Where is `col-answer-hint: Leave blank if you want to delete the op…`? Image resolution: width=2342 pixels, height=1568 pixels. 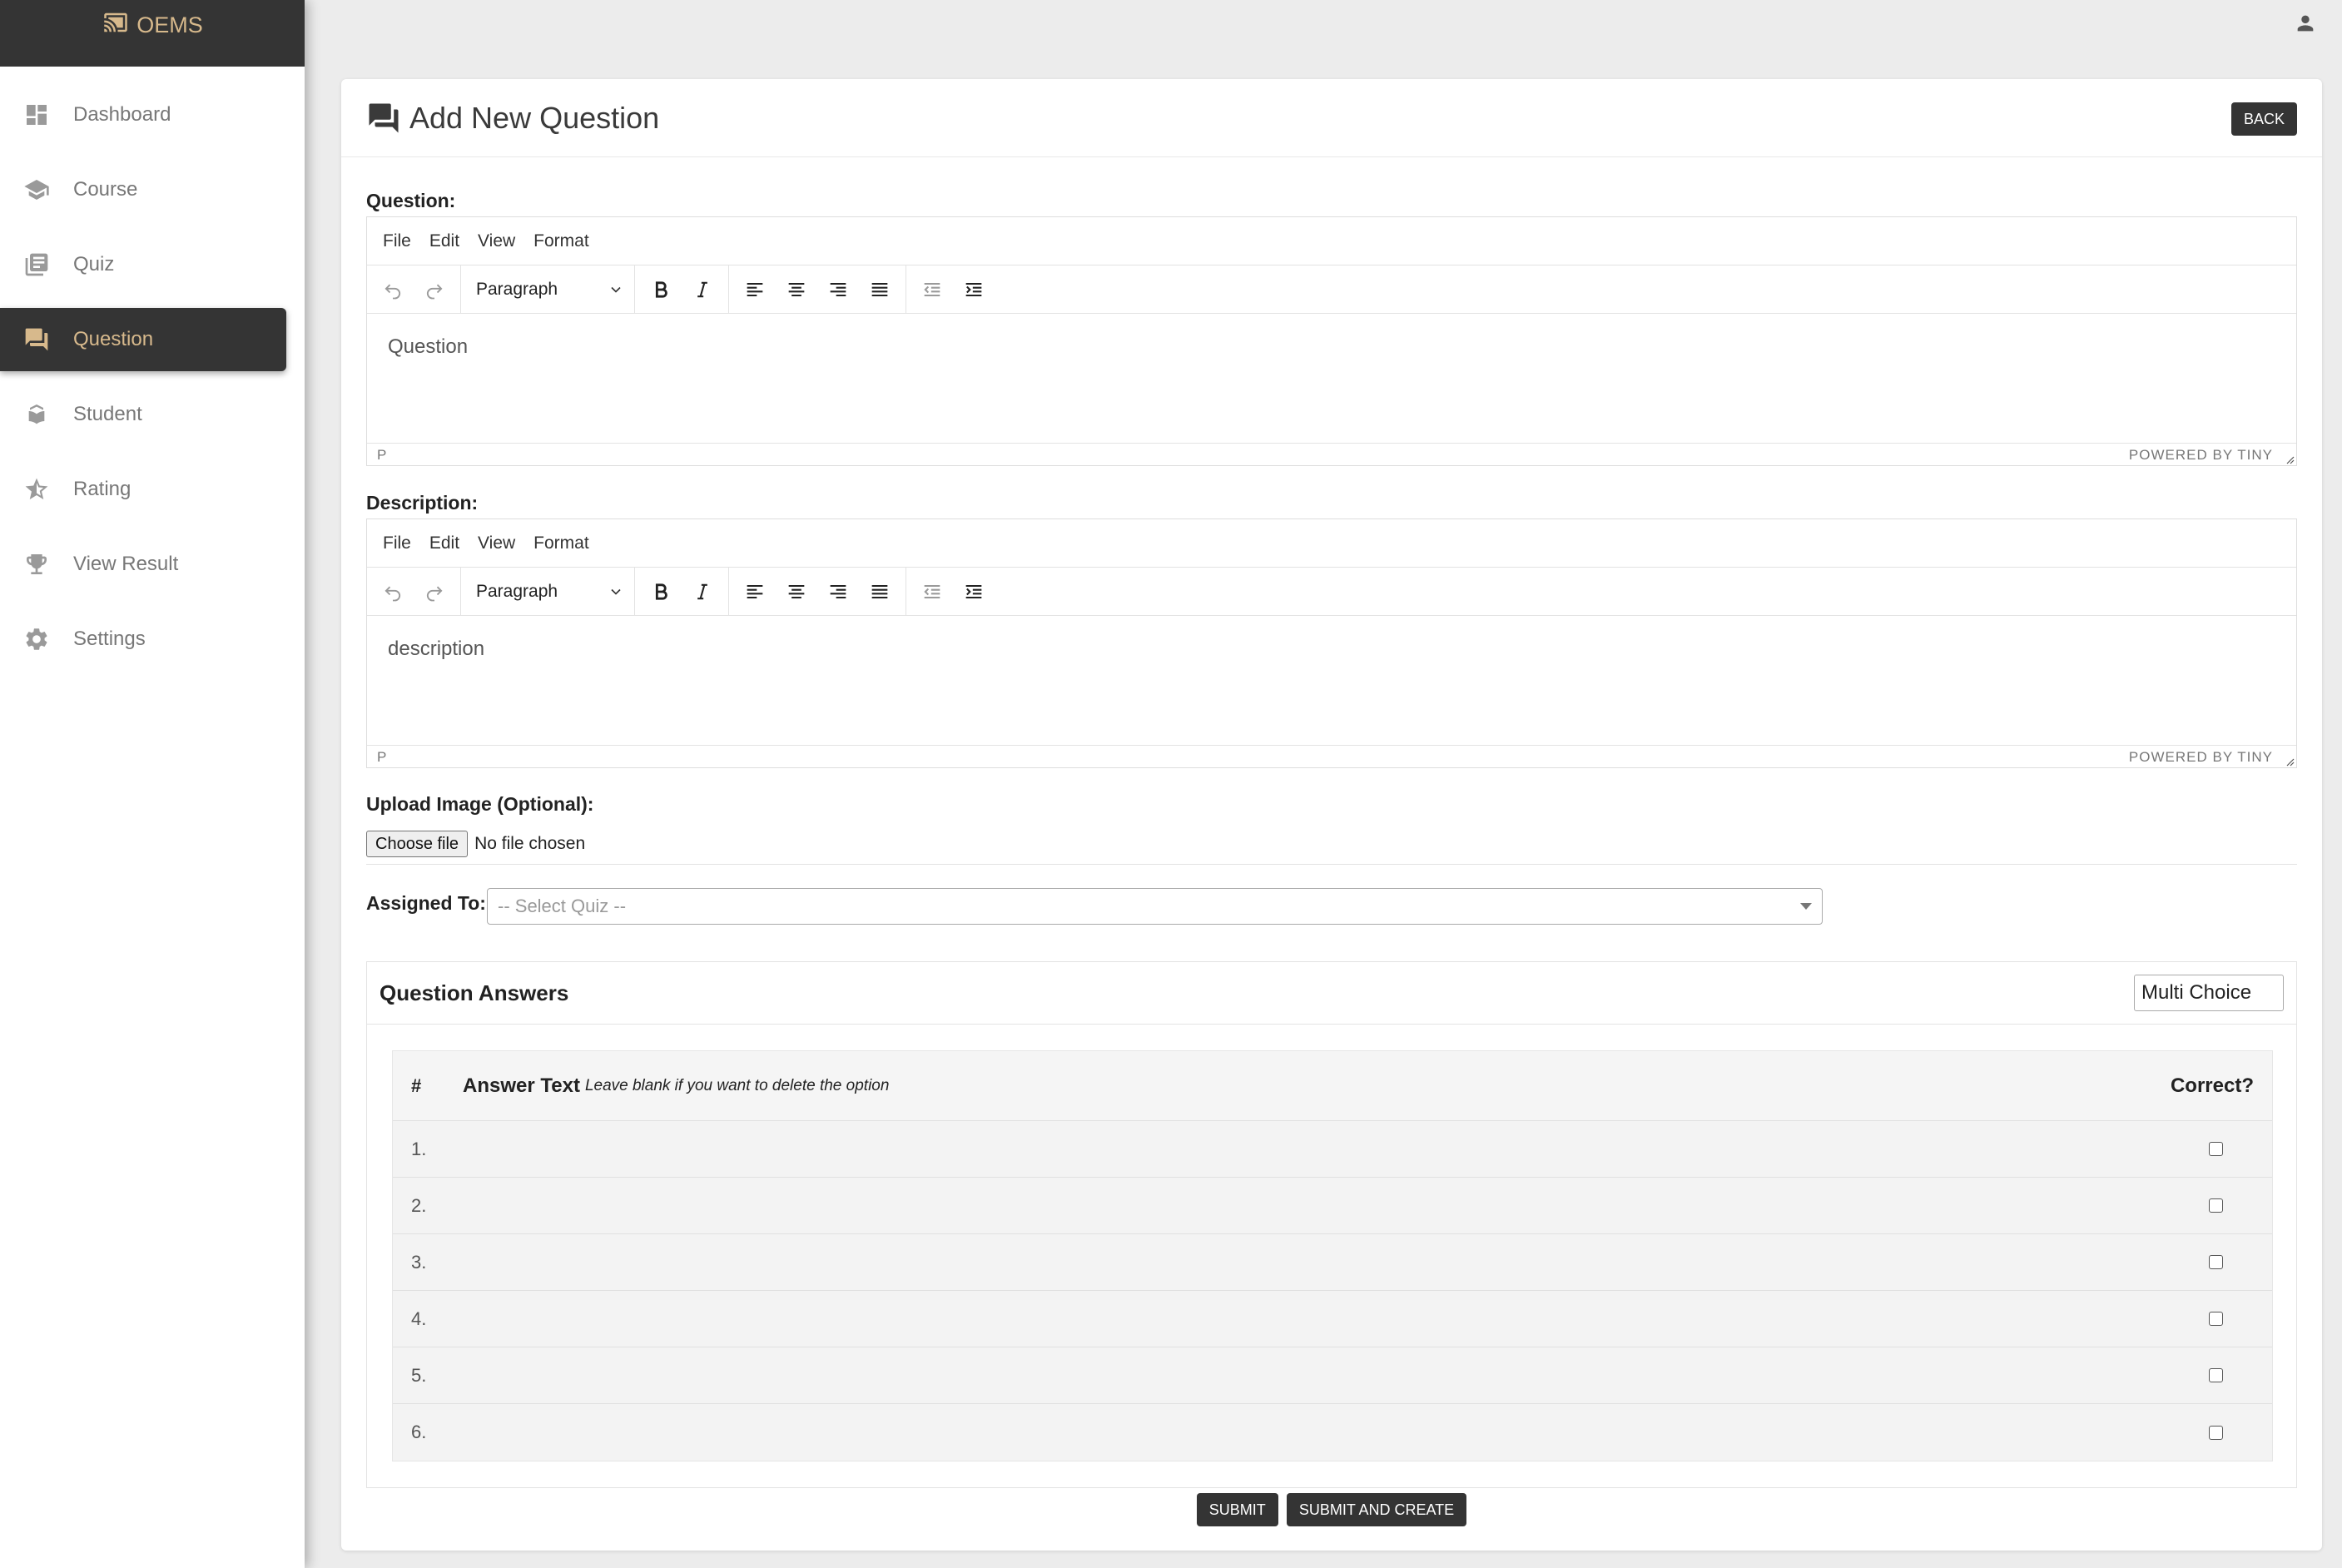 col-answer-hint: Leave blank if you want to delete the op… is located at coordinates (737, 1085).